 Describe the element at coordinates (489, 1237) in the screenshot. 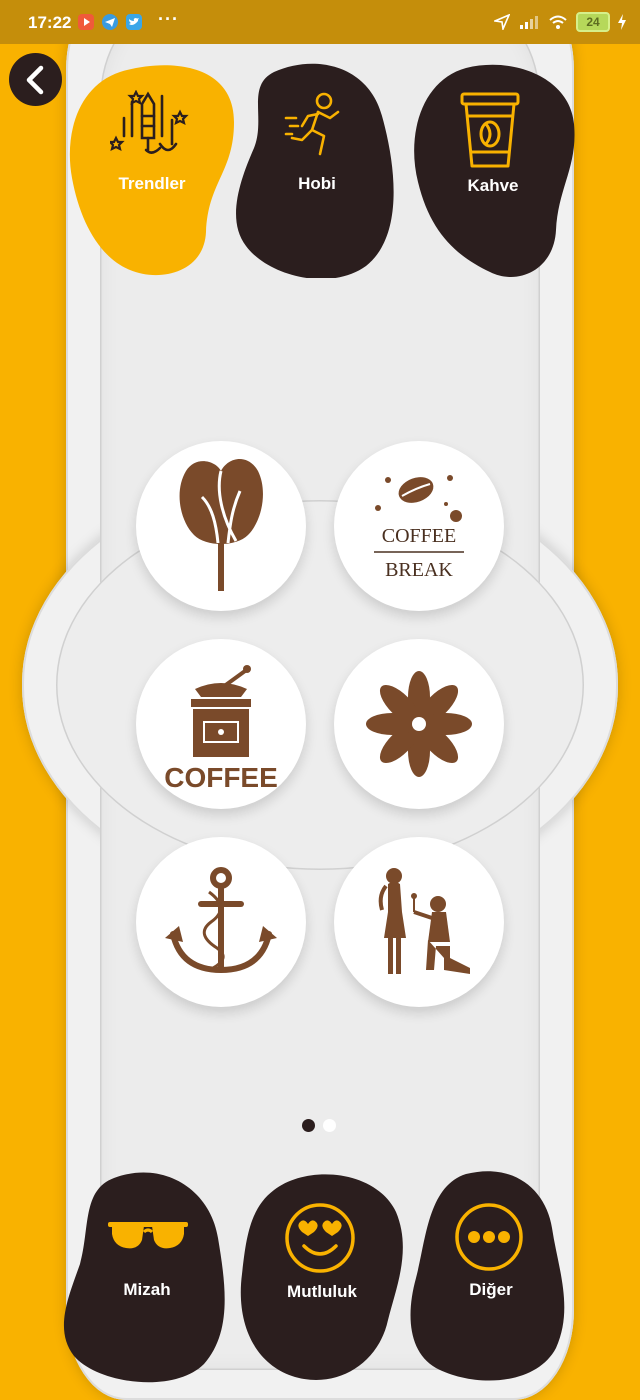

I see `more-dots-icon` at that location.